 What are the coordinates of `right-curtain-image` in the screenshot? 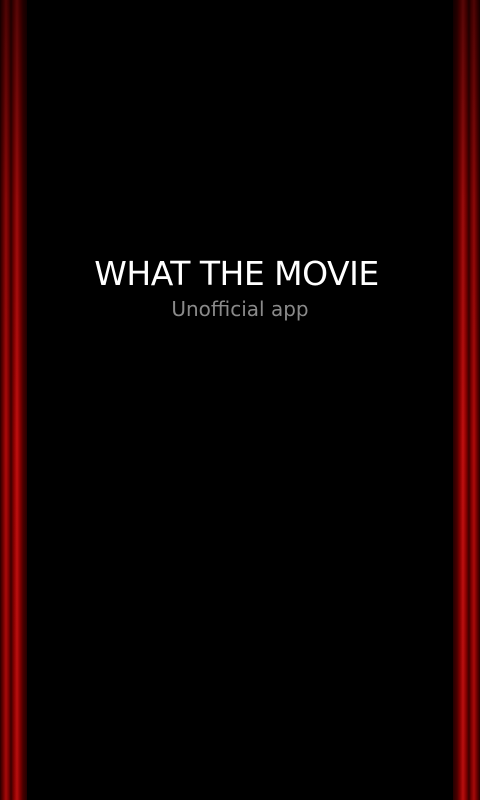 It's located at (466, 400).